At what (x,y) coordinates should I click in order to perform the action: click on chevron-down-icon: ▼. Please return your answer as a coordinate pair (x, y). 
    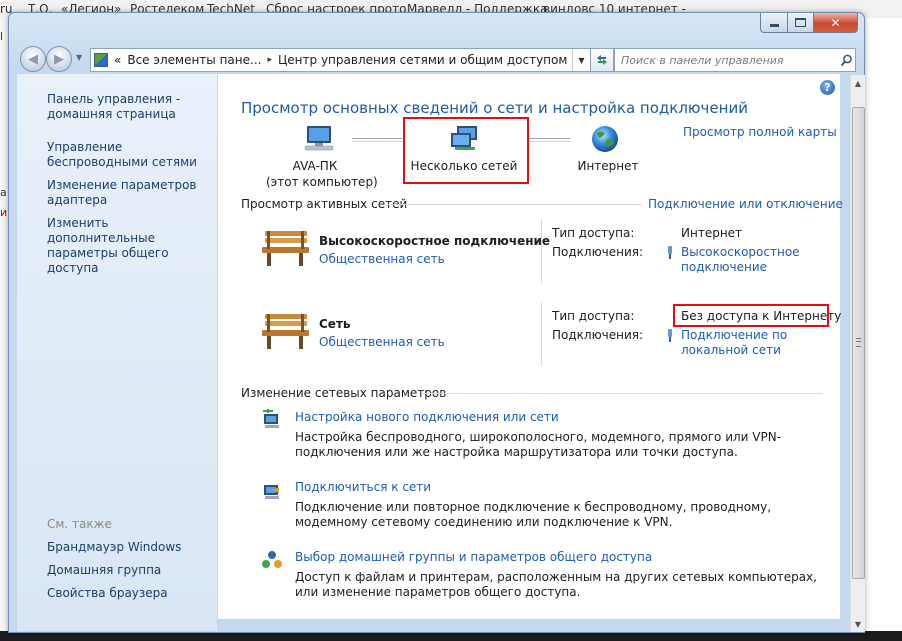
    Looking at the image, I should click on (581, 60).